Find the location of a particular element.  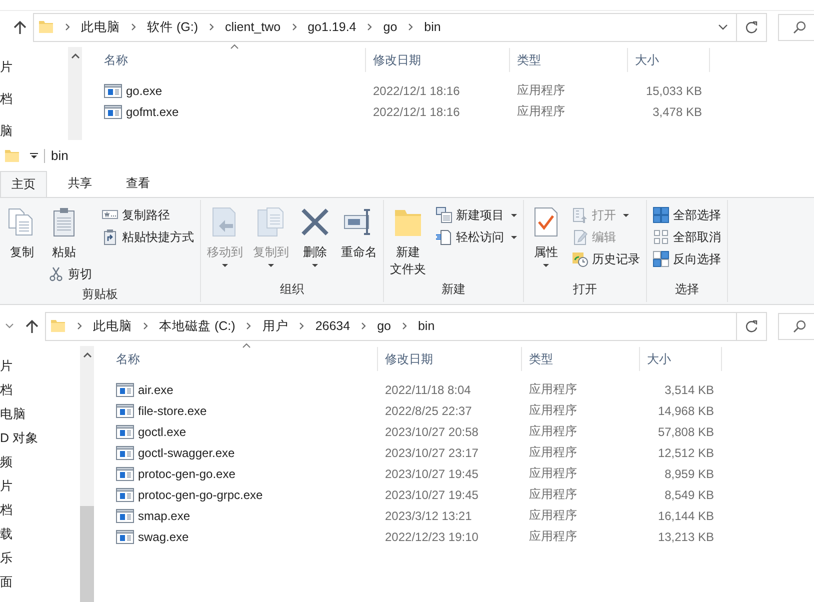

edit-icon is located at coordinates (580, 237).